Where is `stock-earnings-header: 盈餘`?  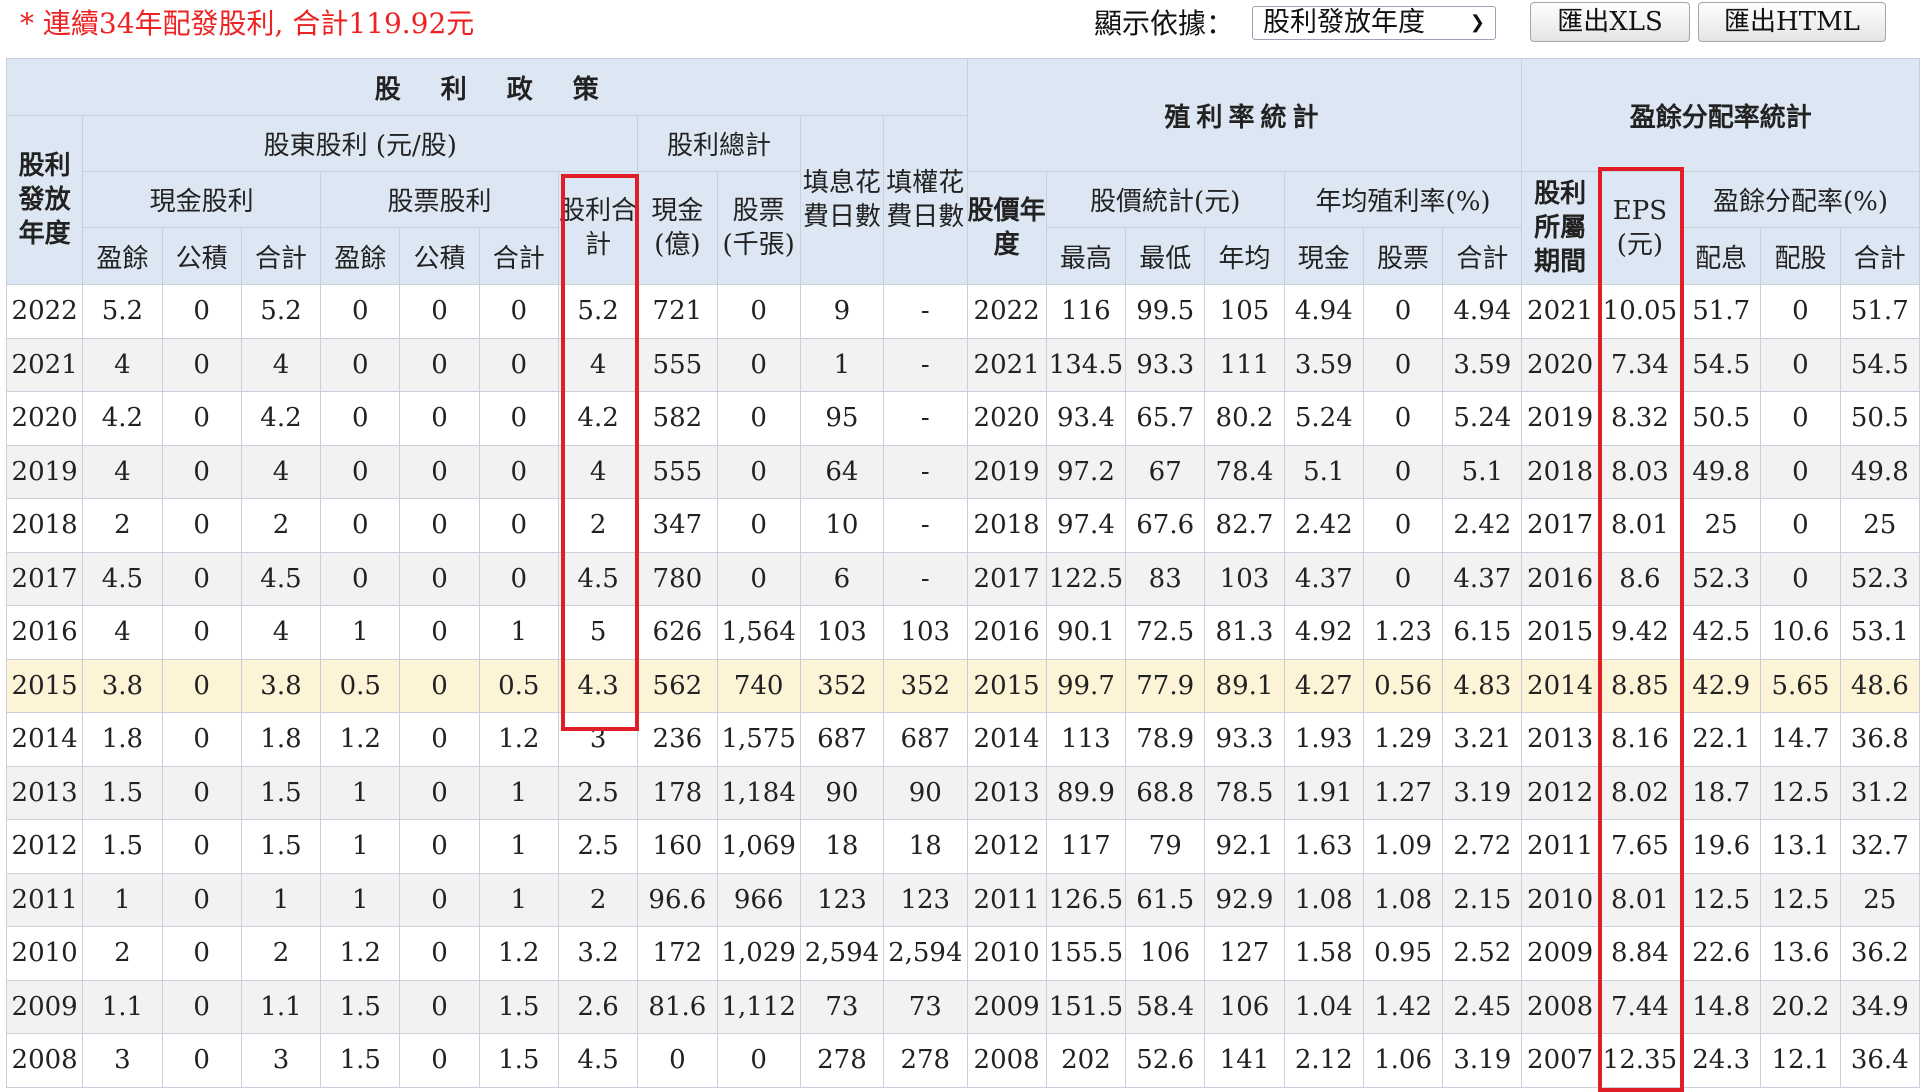
stock-earnings-header: 盈餘 is located at coordinates (360, 256).